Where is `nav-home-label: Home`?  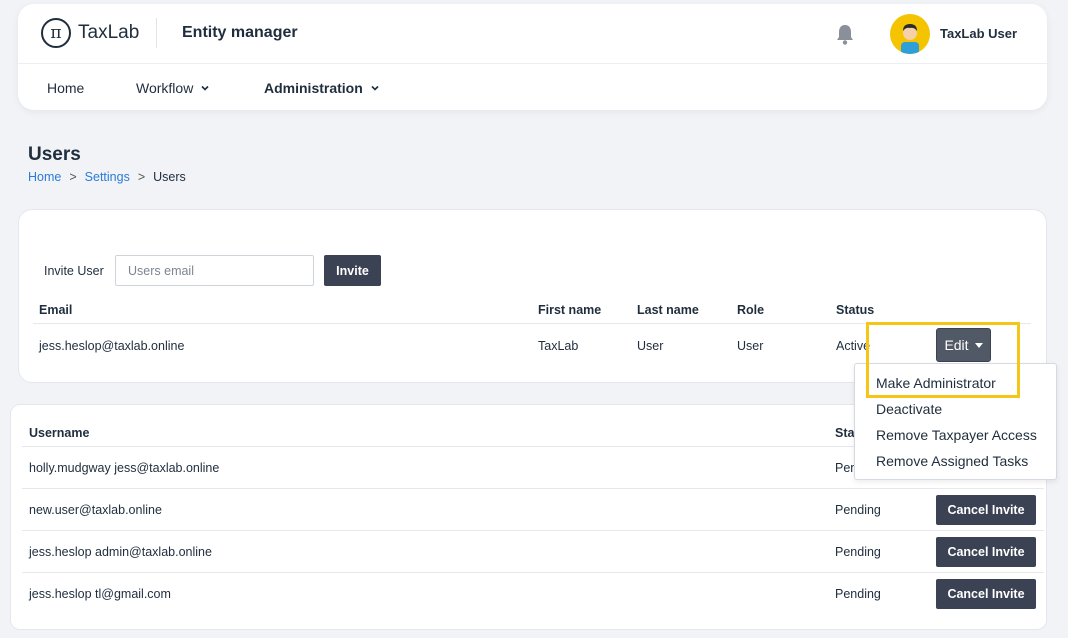 nav-home-label: Home is located at coordinates (66, 88).